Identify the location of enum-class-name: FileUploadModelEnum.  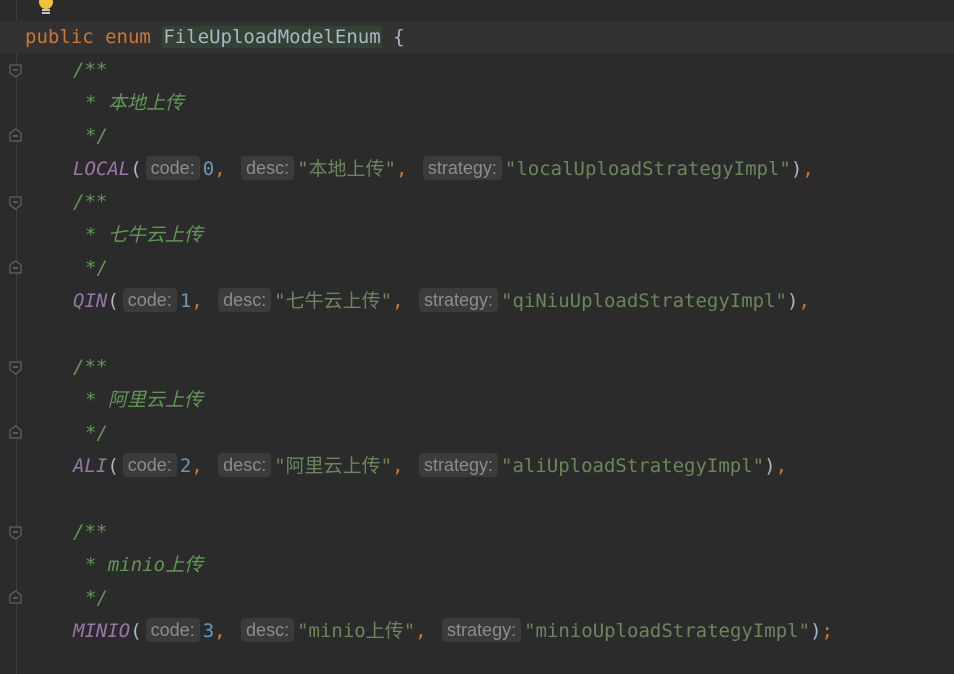
(272, 37).